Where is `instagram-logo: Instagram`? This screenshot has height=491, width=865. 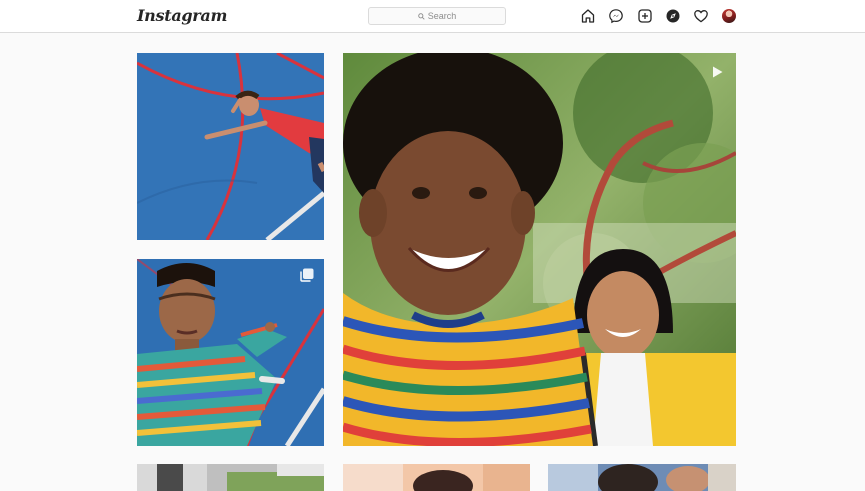
instagram-logo: Instagram is located at coordinates (182, 15).